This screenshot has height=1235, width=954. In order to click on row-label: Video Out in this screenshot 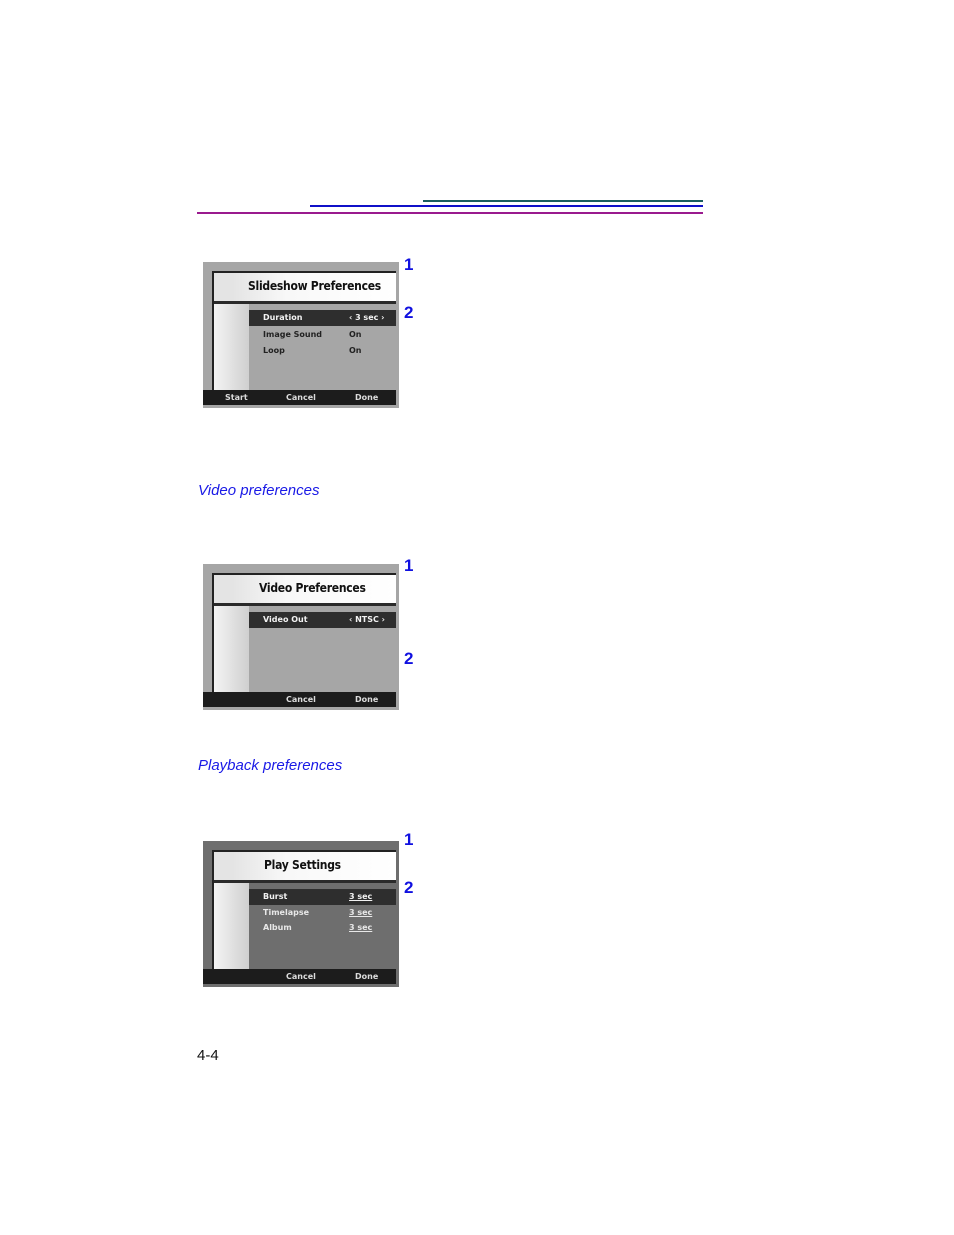, I will do `click(285, 619)`.